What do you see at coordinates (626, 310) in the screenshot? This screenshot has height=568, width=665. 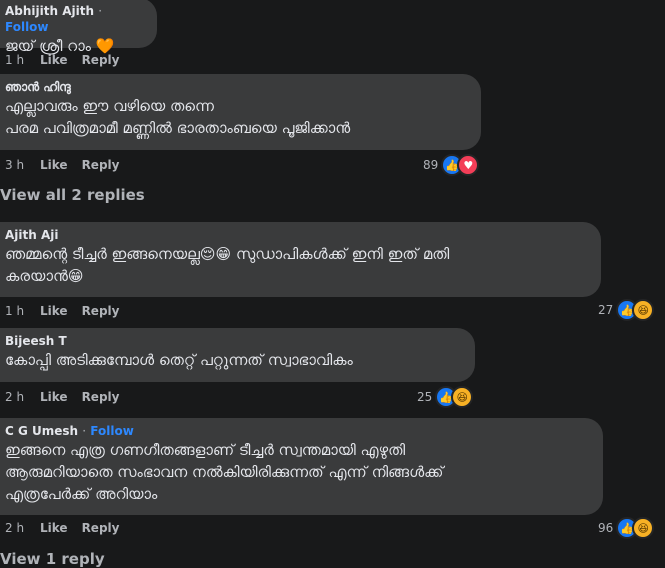 I see `reaction-summary: 27 👍 😆` at bounding box center [626, 310].